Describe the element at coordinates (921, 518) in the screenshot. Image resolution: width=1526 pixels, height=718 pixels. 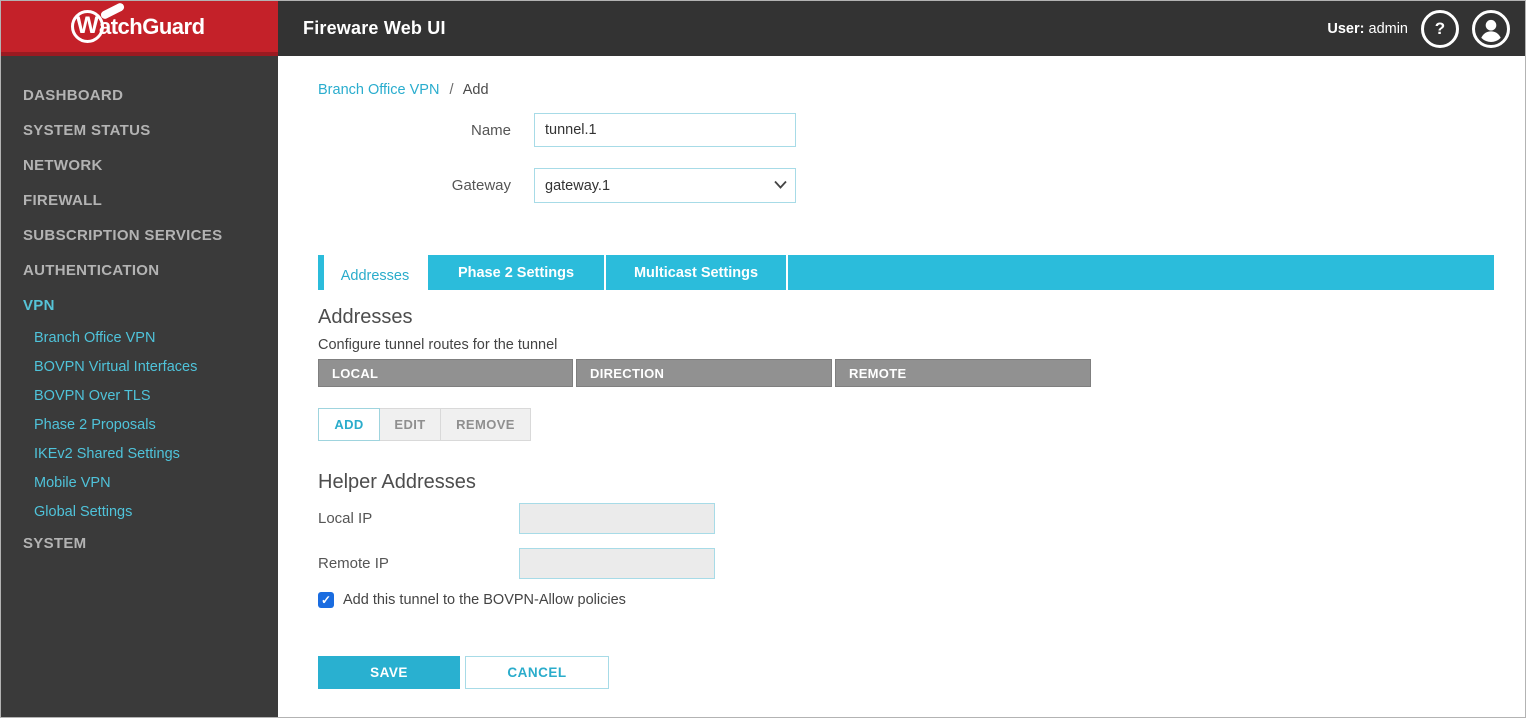
I see `local-ip-row: Local IP` at that location.